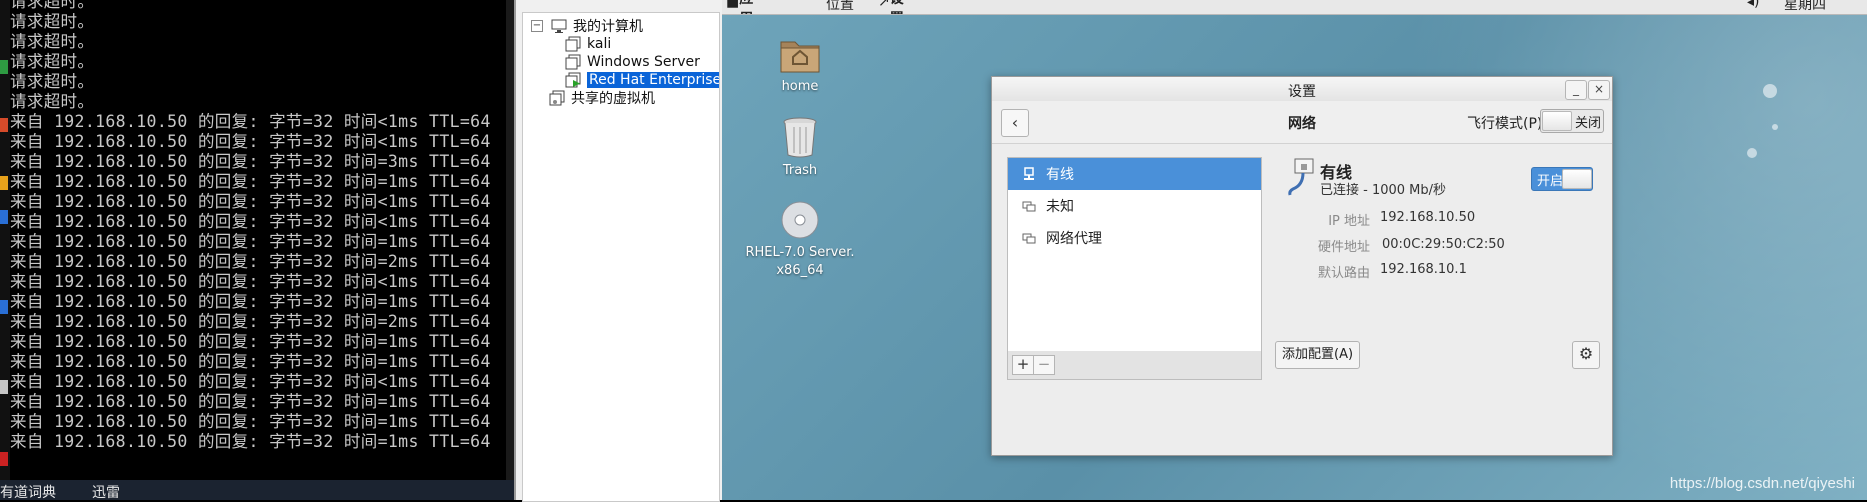  Describe the element at coordinates (1060, 175) in the screenshot. I see `list-item-label: 有线` at that location.